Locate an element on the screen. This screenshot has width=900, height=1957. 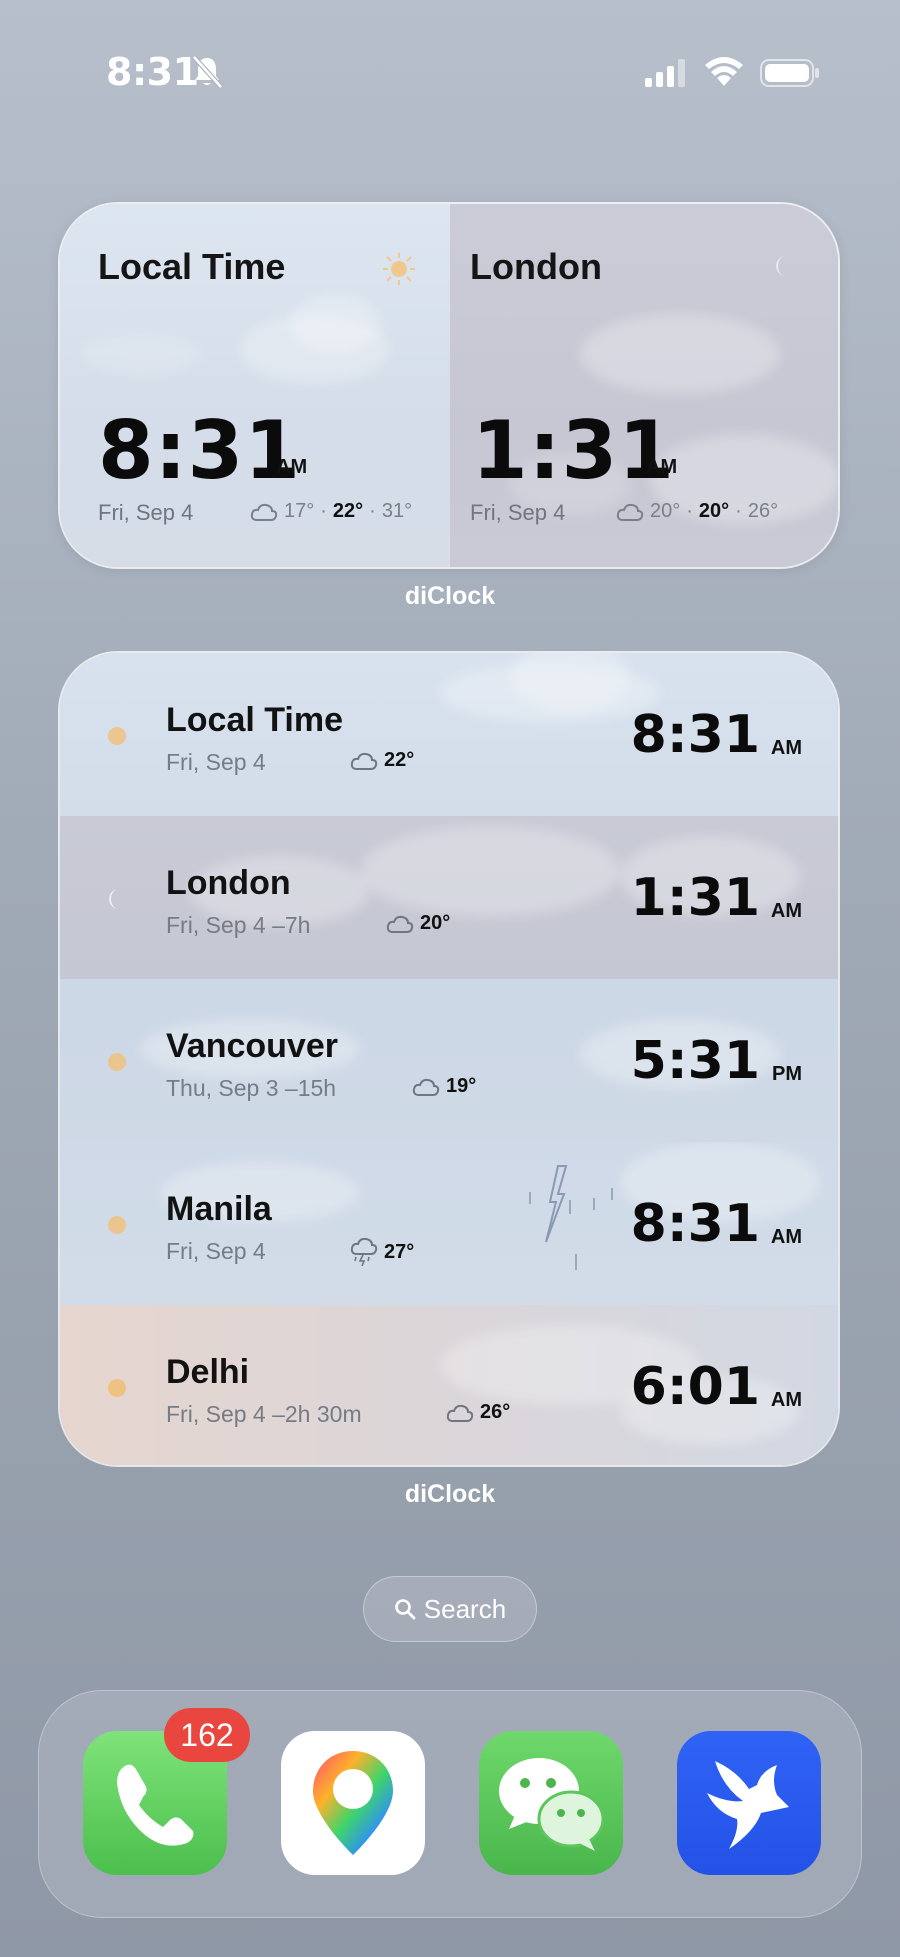
city-time: 1:31 is located at coordinates (695, 898).